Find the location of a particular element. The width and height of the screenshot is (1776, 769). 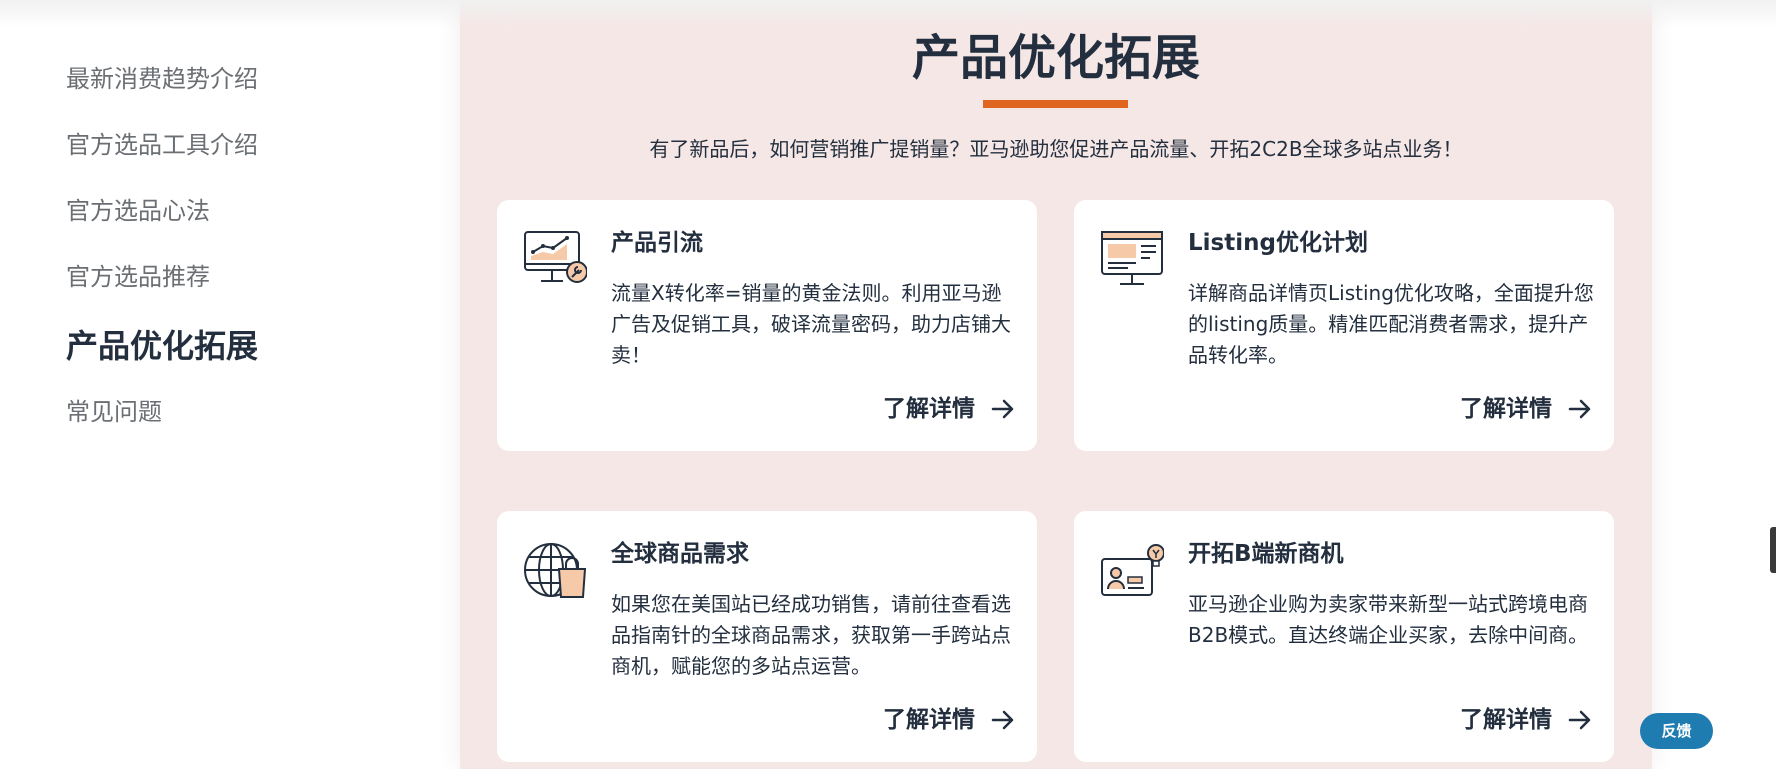

section-heading: 产品优化拓展 is located at coordinates (1055, 58).